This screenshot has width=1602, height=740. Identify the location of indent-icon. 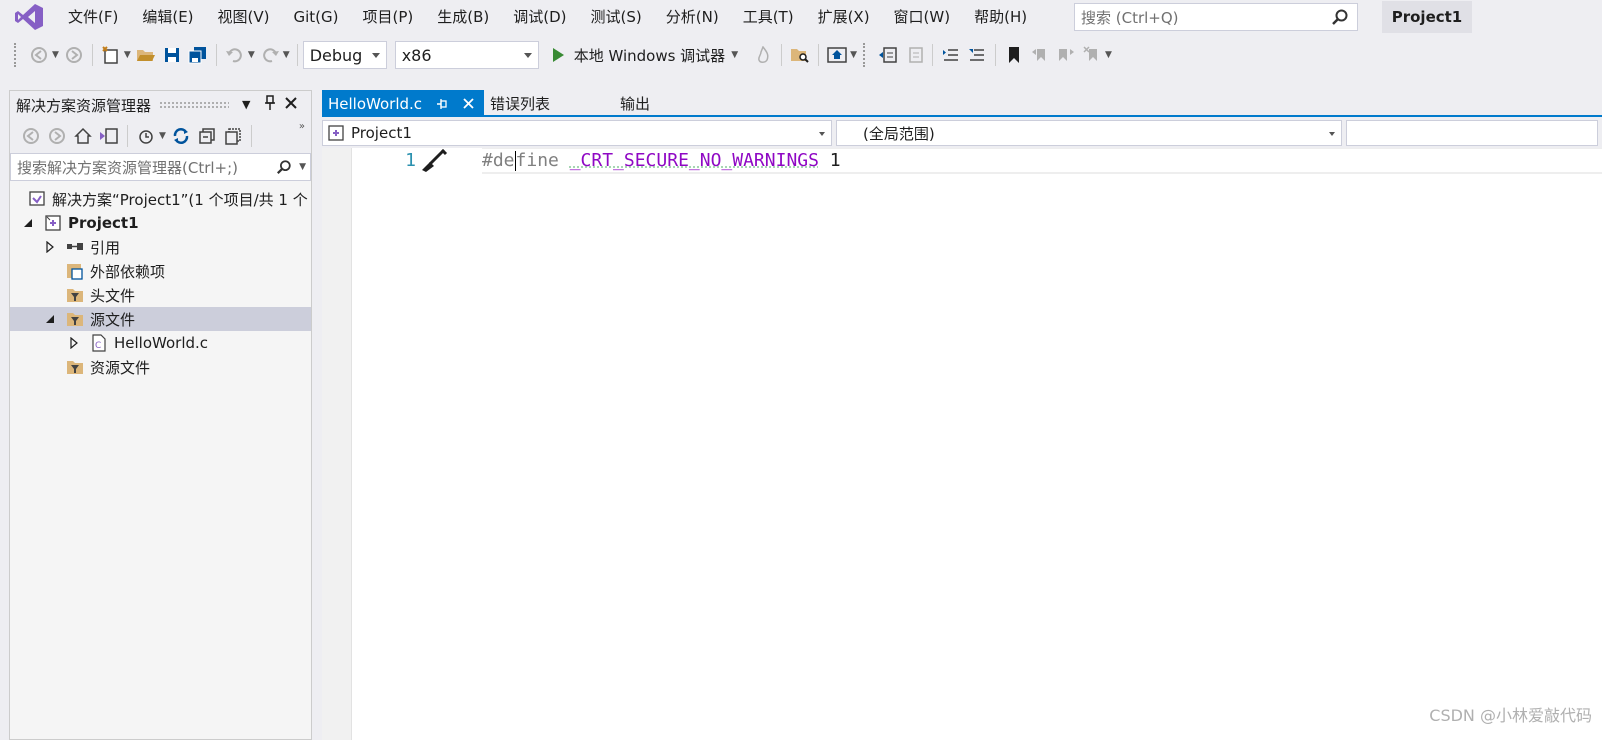
(951, 55).